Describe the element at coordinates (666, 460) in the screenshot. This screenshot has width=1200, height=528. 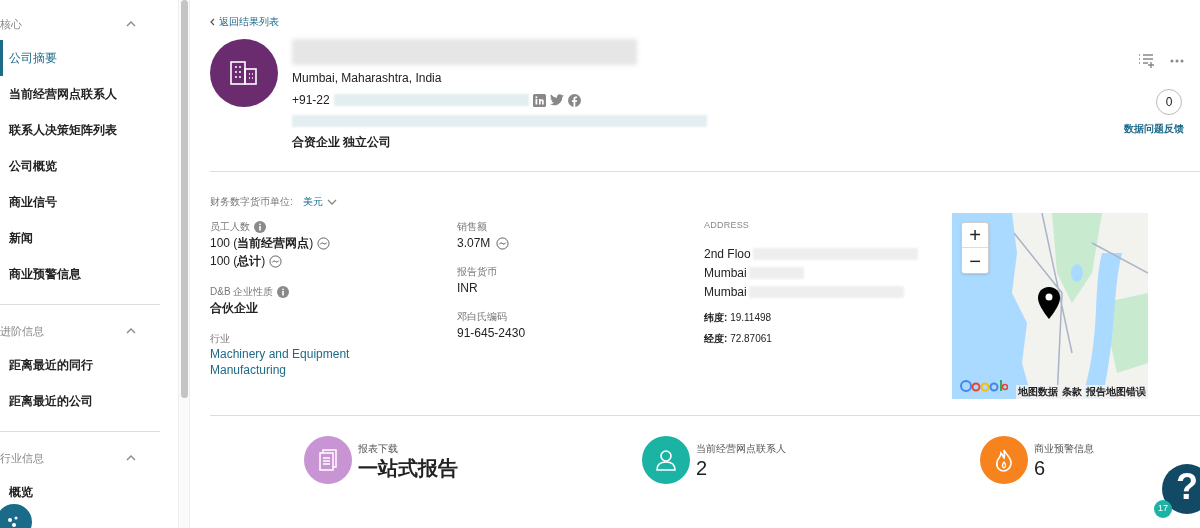
I see `person-icon` at that location.